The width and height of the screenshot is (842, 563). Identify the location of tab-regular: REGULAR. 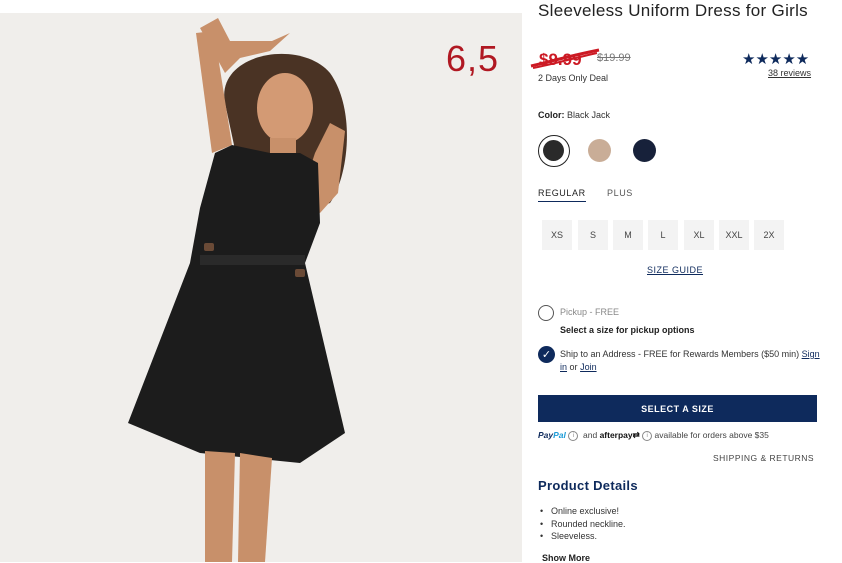
(562, 195).